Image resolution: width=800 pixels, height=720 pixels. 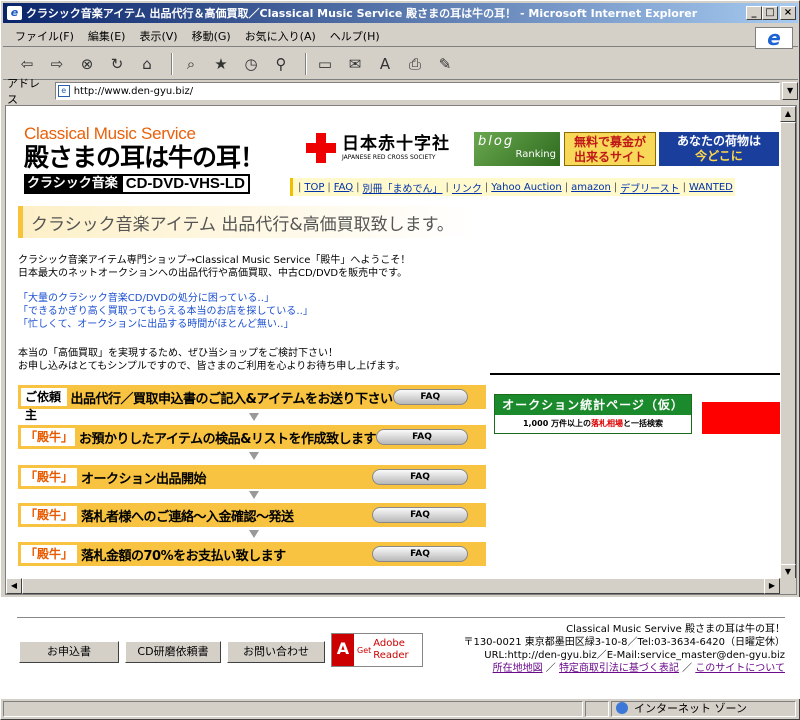 What do you see at coordinates (597, 709) in the screenshot?
I see `status-cell` at bounding box center [597, 709].